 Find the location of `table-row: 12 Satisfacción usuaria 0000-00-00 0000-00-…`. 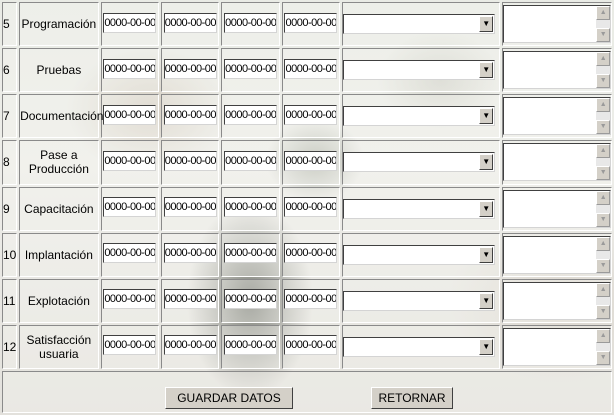

table-row: 12 Satisfacción usuaria 0000-00-00 0000-00-… is located at coordinates (307, 346).